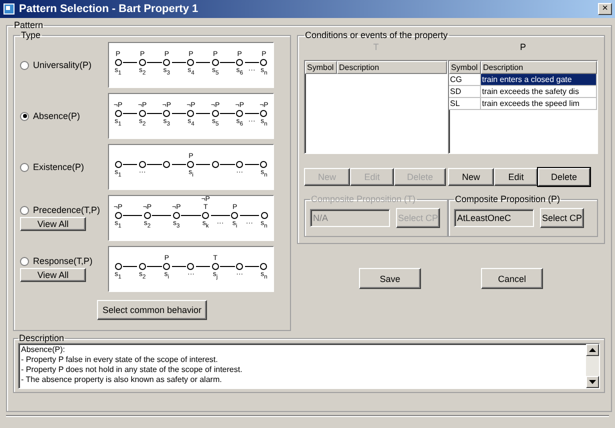 The image size is (615, 428). I want to click on dialog-button: Cancel, so click(512, 278).